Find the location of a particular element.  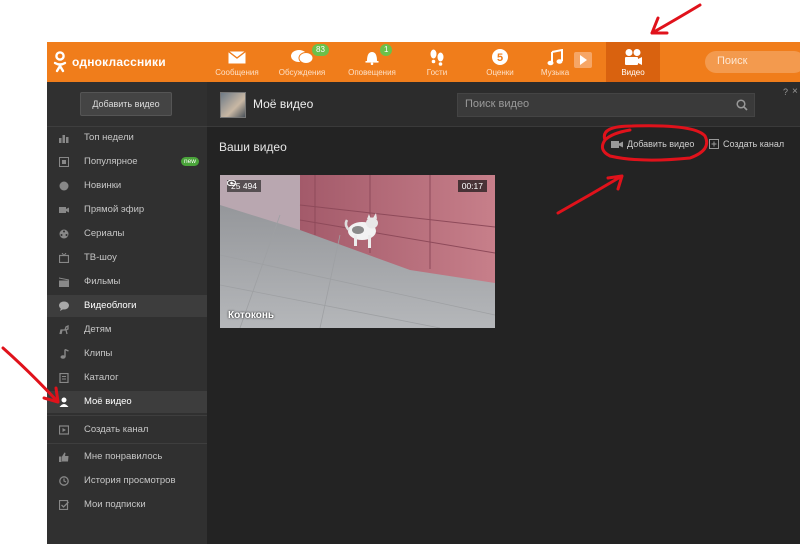

sidebar-item-subscriptions: Мои подписки is located at coordinates (127, 505).